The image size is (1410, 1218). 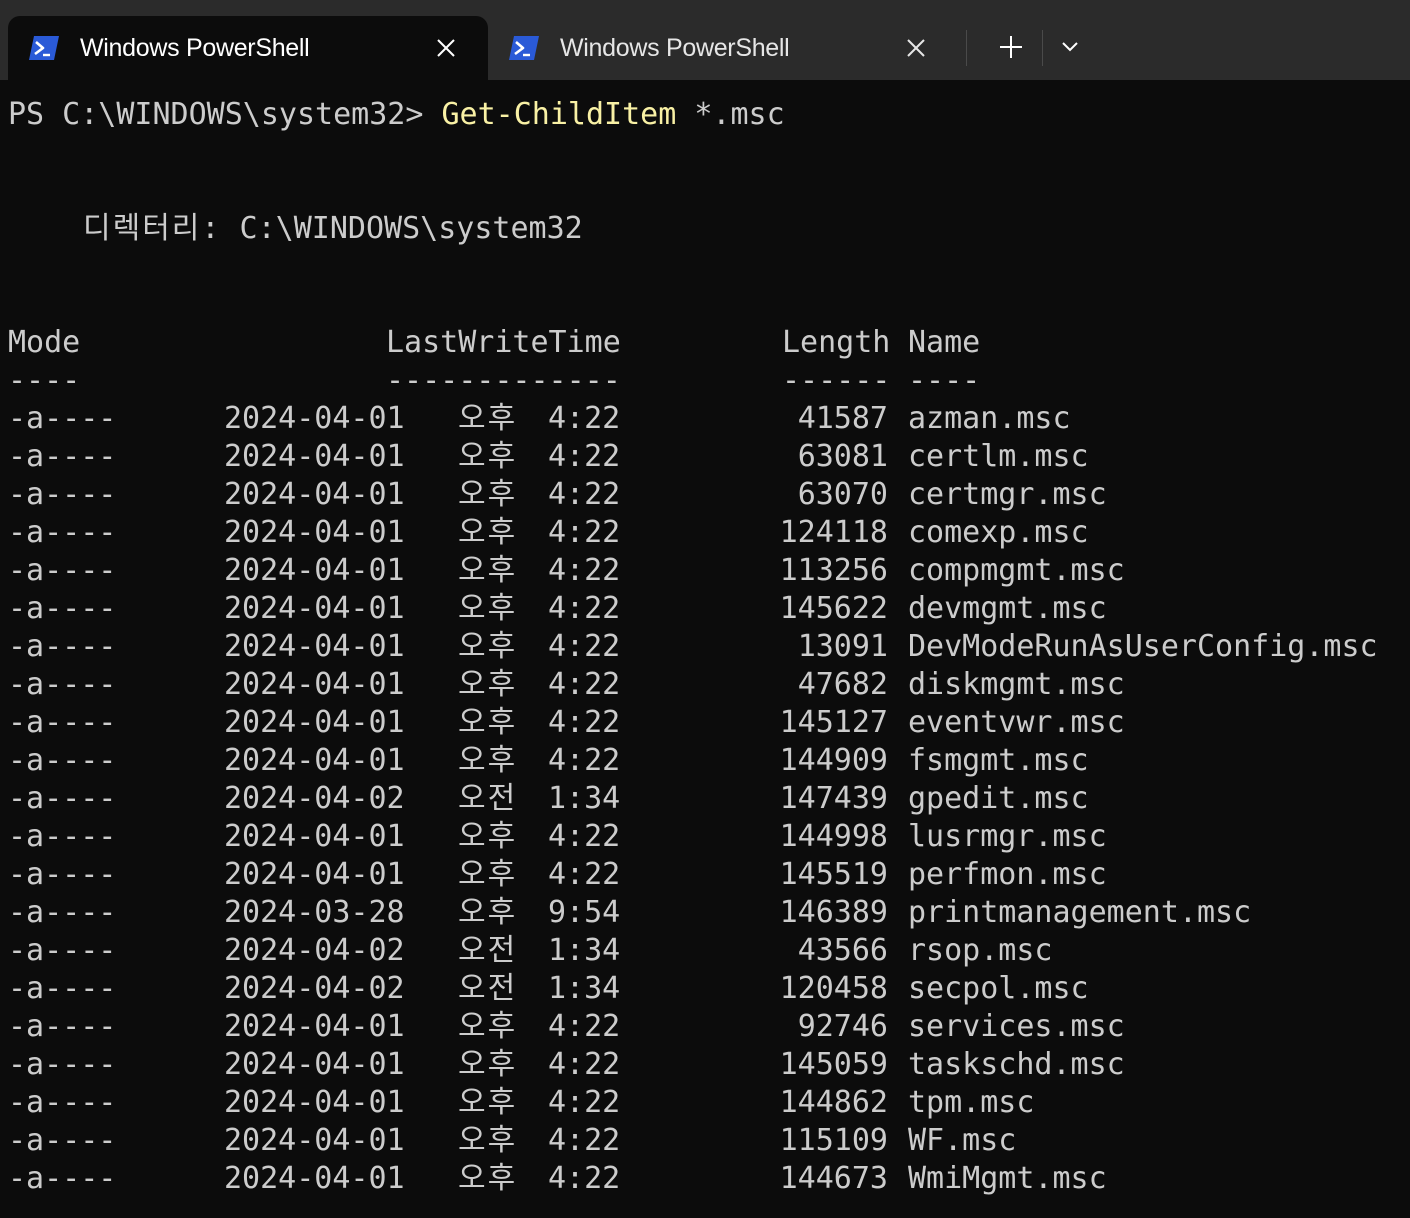 I want to click on file-length: 113256, so click(x=833, y=570).